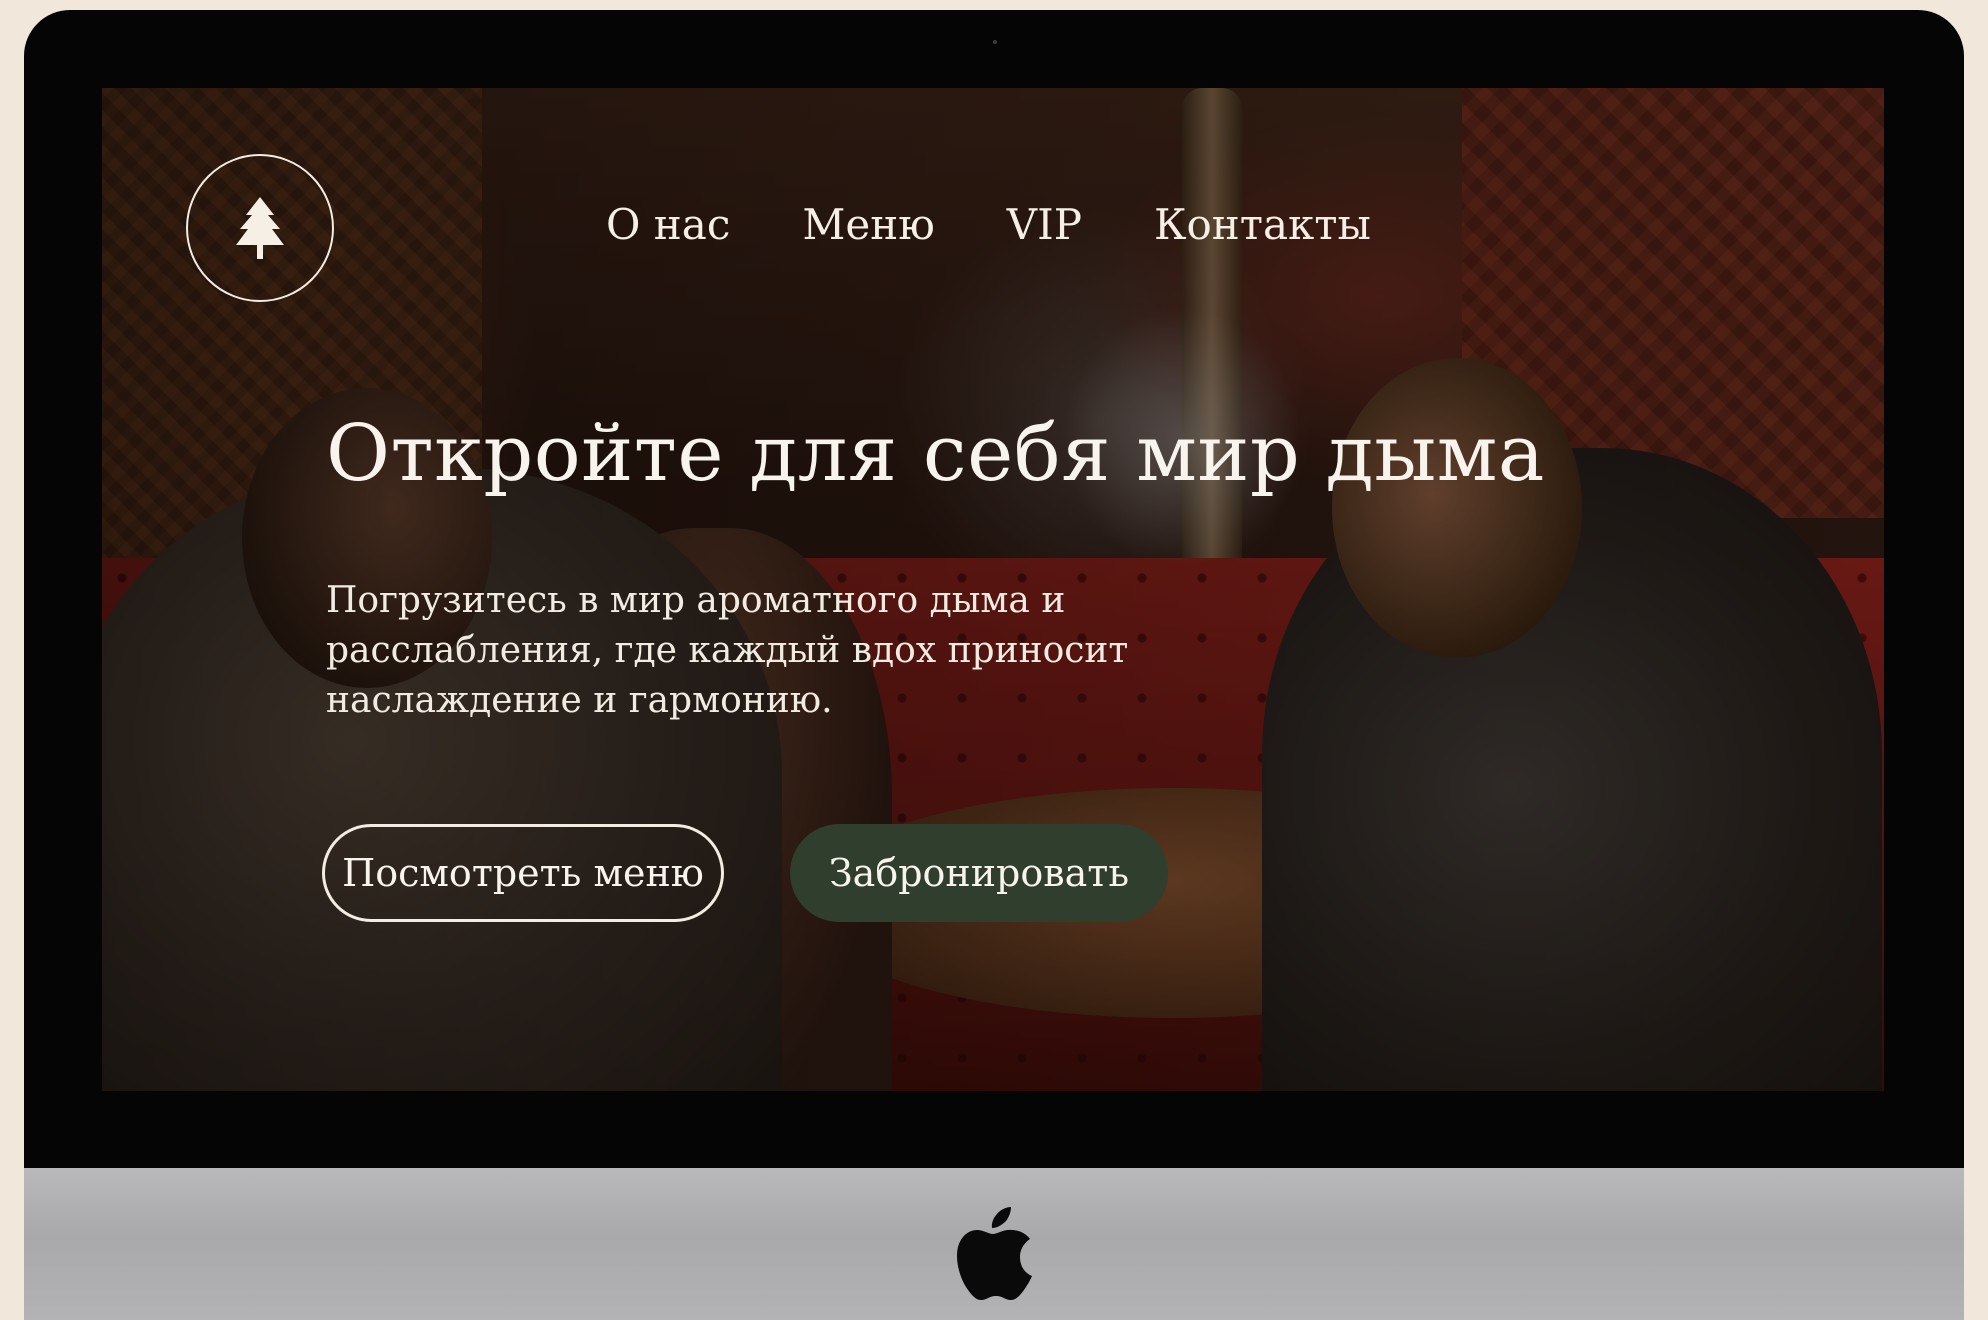  What do you see at coordinates (995, 42) in the screenshot?
I see `camera-dot` at bounding box center [995, 42].